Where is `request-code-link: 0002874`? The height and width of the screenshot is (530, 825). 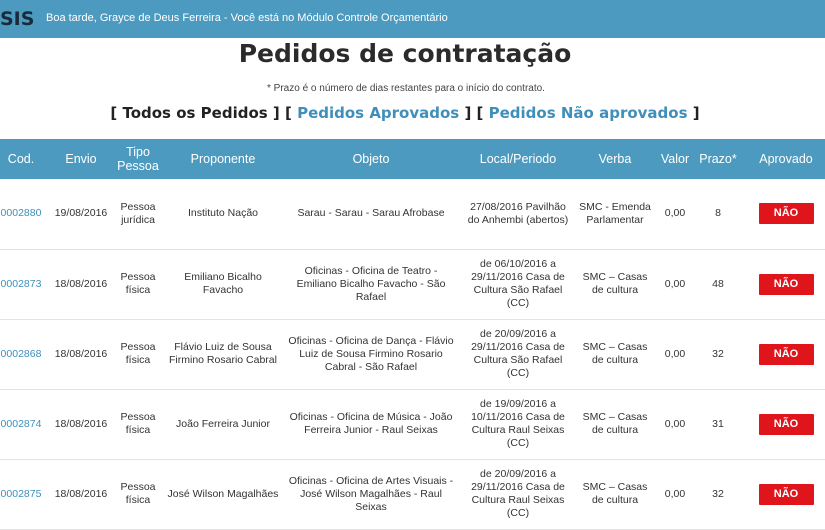 request-code-link: 0002874 is located at coordinates (21, 424).